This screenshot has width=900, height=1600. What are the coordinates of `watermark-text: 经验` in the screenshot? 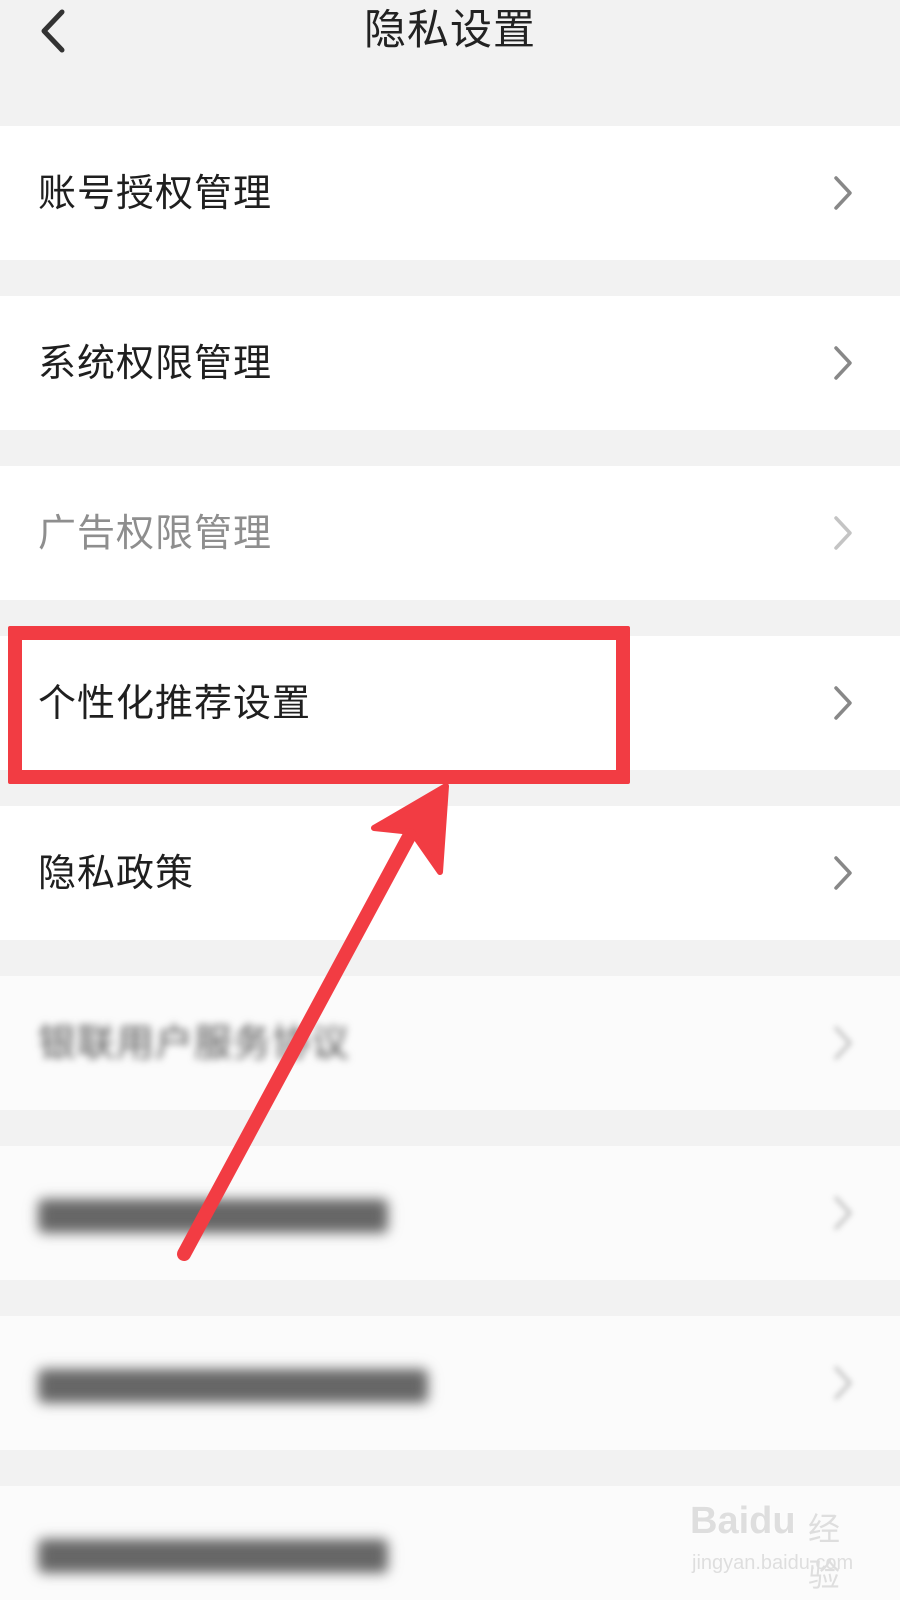 It's located at (824, 1552).